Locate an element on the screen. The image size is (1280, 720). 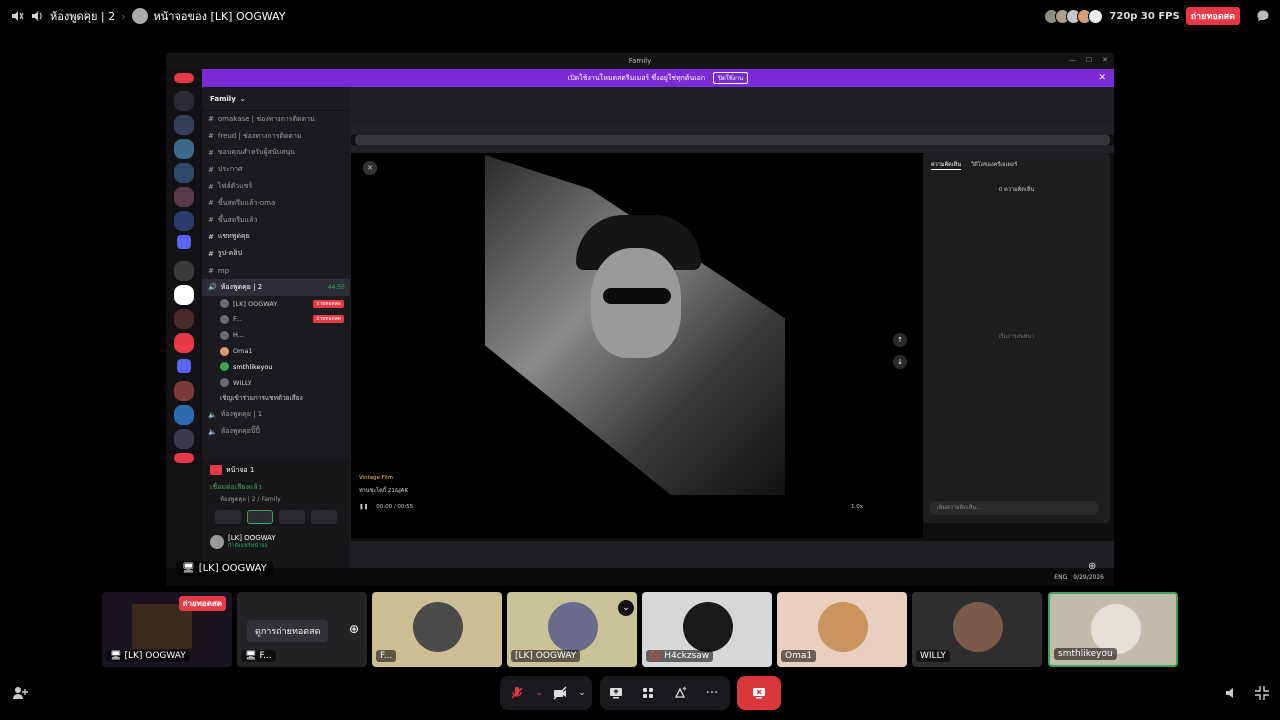
channel-item: # mp is located at coordinates (219, 270).